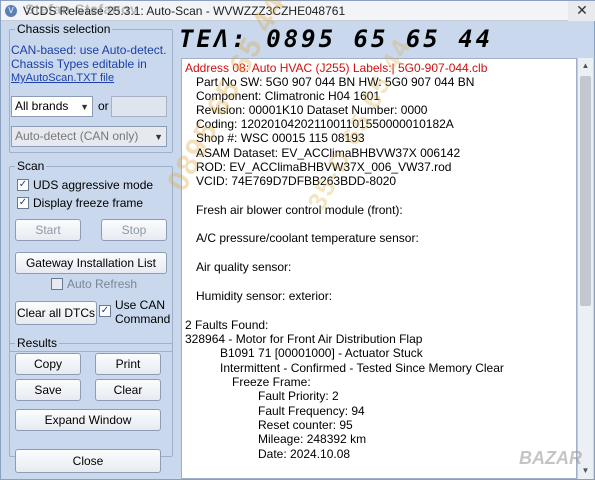 Image resolution: width=595 pixels, height=480 pixels. What do you see at coordinates (128, 364) in the screenshot?
I see `print-button: Print` at bounding box center [128, 364].